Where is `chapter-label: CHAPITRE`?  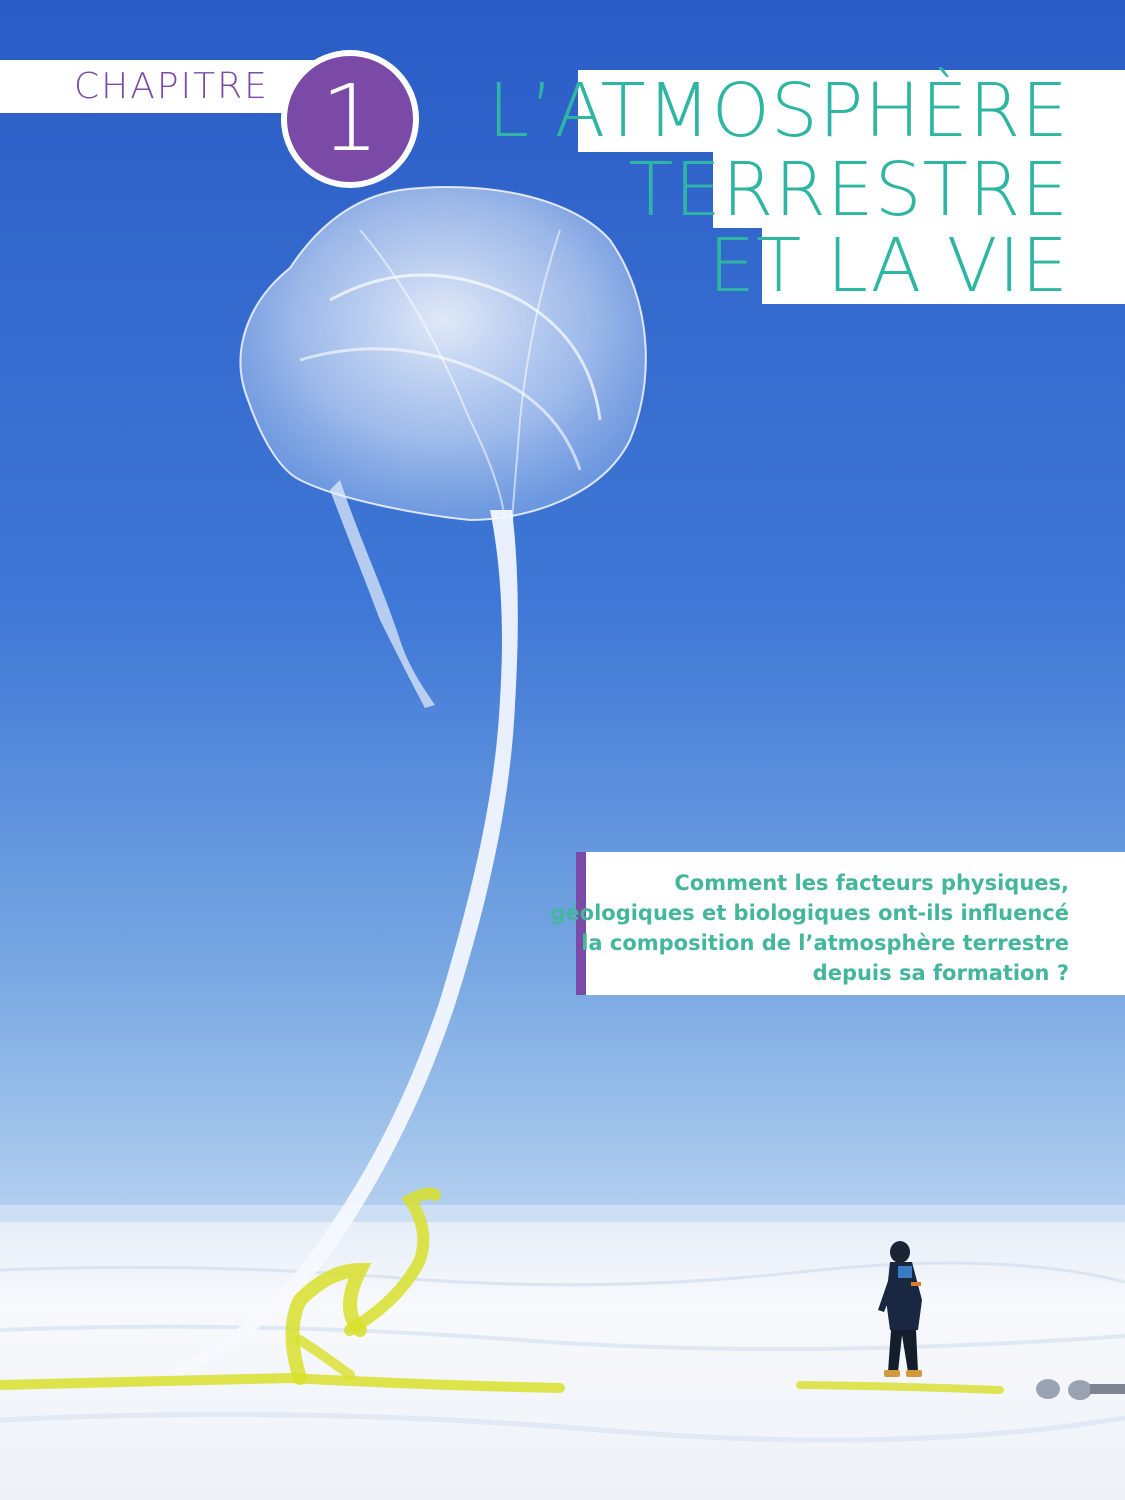 chapter-label: CHAPITRE is located at coordinates (171, 86).